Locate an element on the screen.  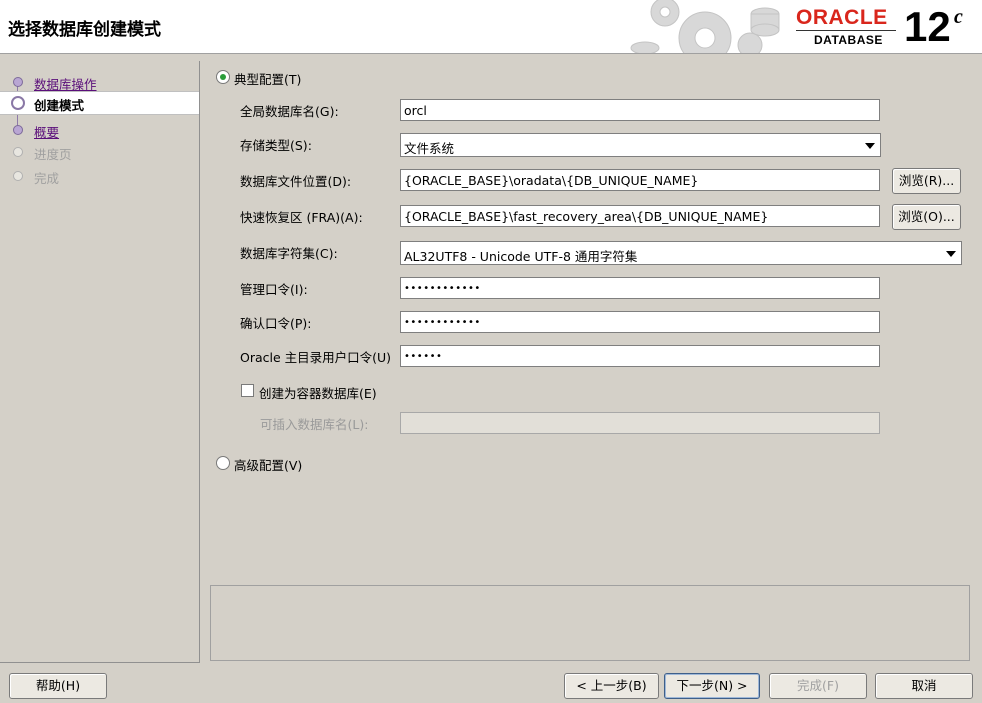
logo-divider is located at coordinates (846, 30).